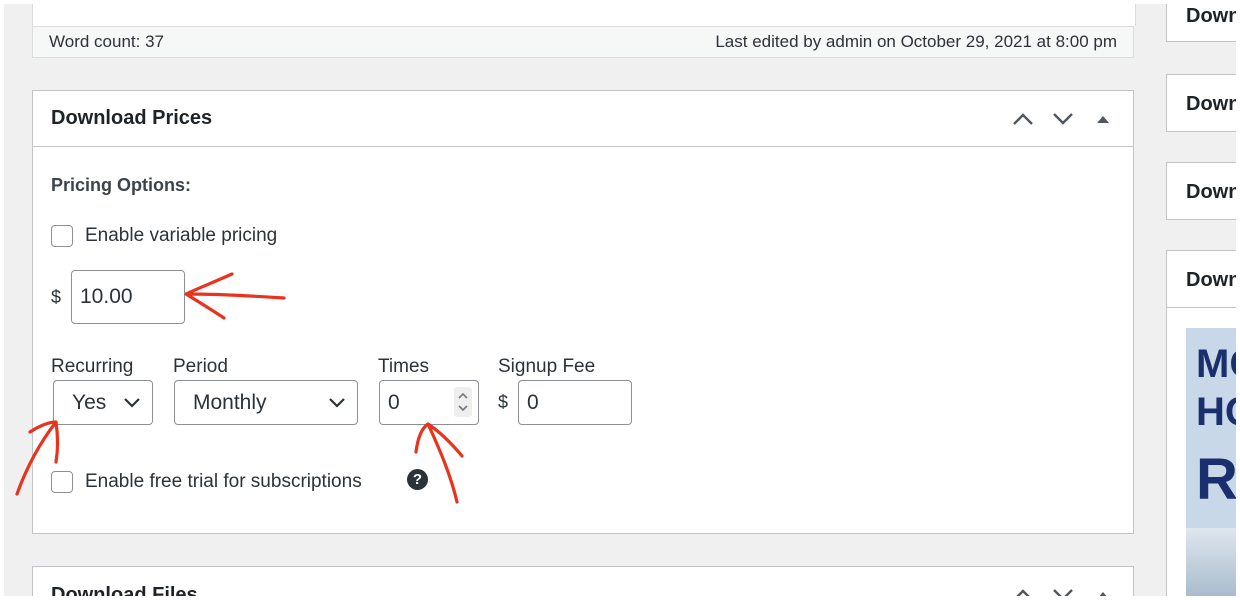 This screenshot has height=600, width=1240. Describe the element at coordinates (92, 366) in the screenshot. I see `recurring-label: Recurring` at that location.